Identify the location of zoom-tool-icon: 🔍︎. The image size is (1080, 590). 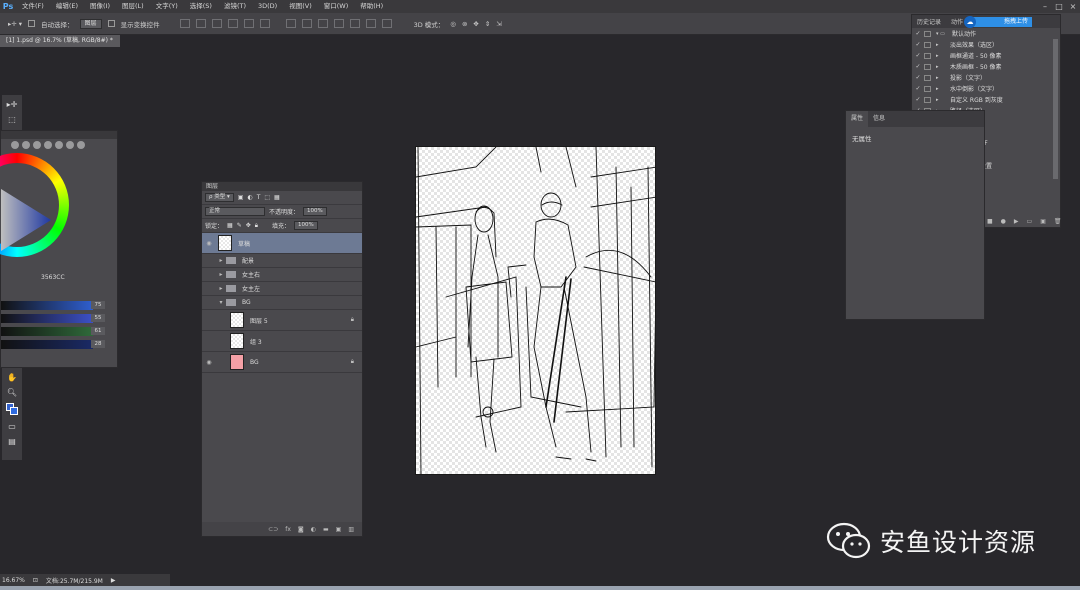
(12, 393).